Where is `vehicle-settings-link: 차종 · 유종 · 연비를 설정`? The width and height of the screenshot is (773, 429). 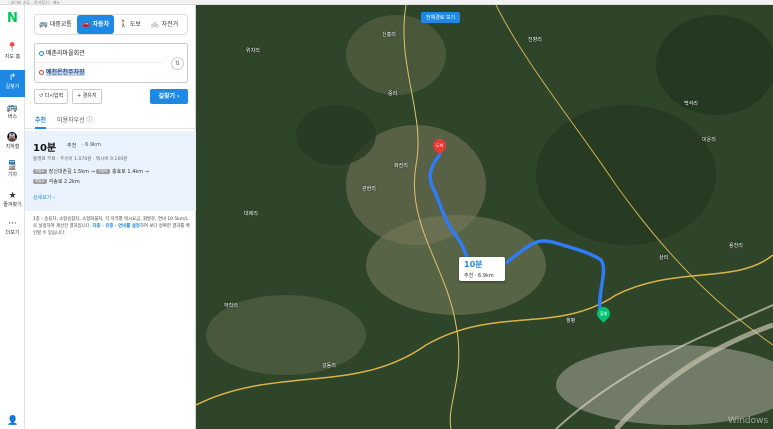 vehicle-settings-link: 차종 · 유종 · 연비를 설정 is located at coordinates (116, 226).